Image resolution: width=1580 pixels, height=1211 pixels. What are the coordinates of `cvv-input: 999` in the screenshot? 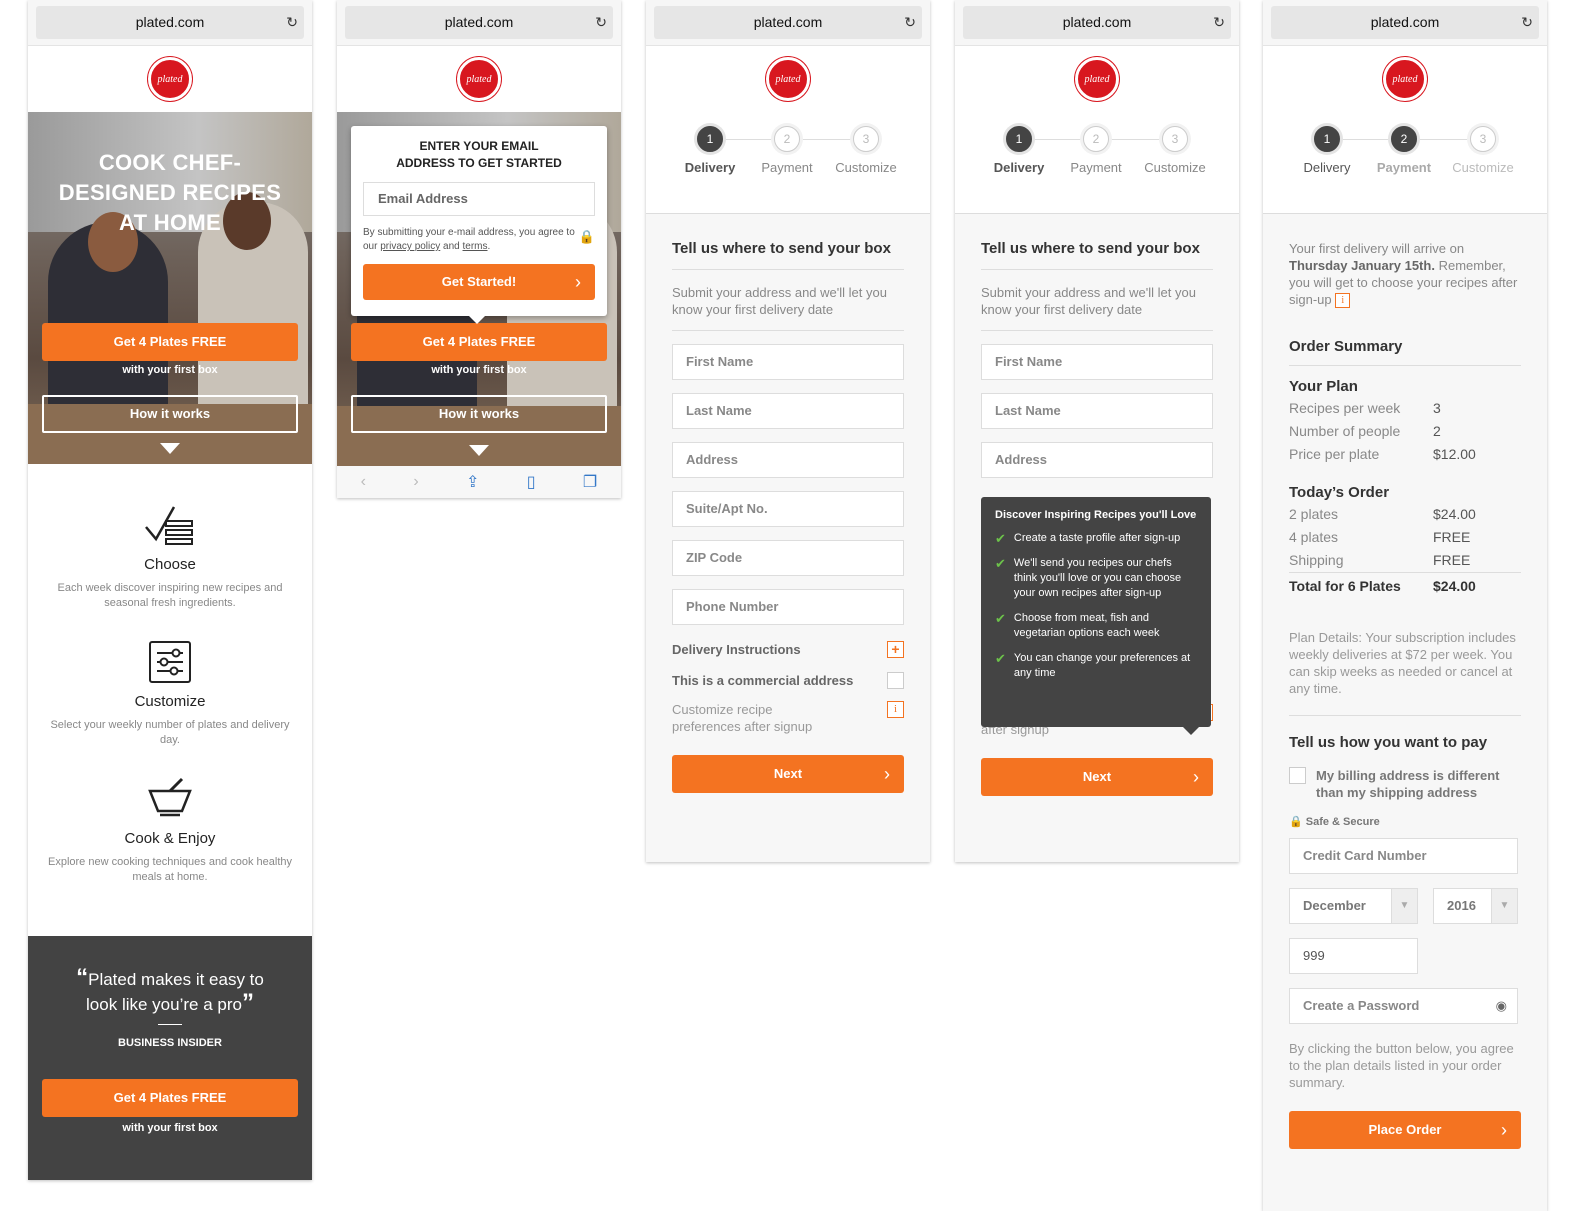 It's located at (1353, 956).